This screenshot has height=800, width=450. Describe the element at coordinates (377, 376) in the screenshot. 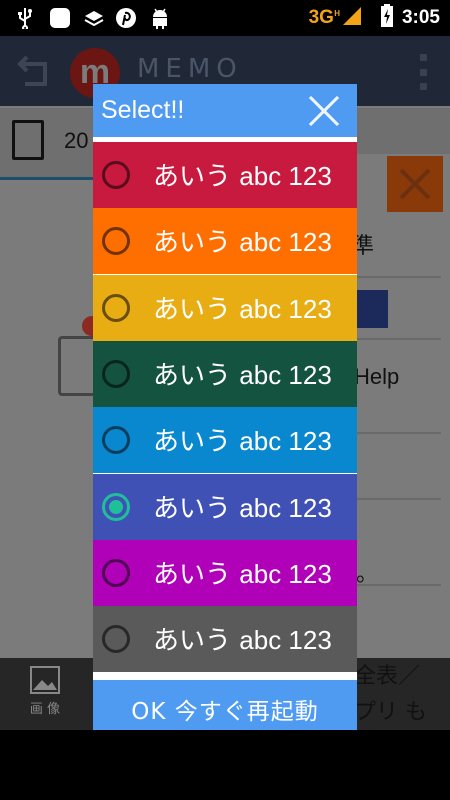

I see `background-text: Help` at that location.